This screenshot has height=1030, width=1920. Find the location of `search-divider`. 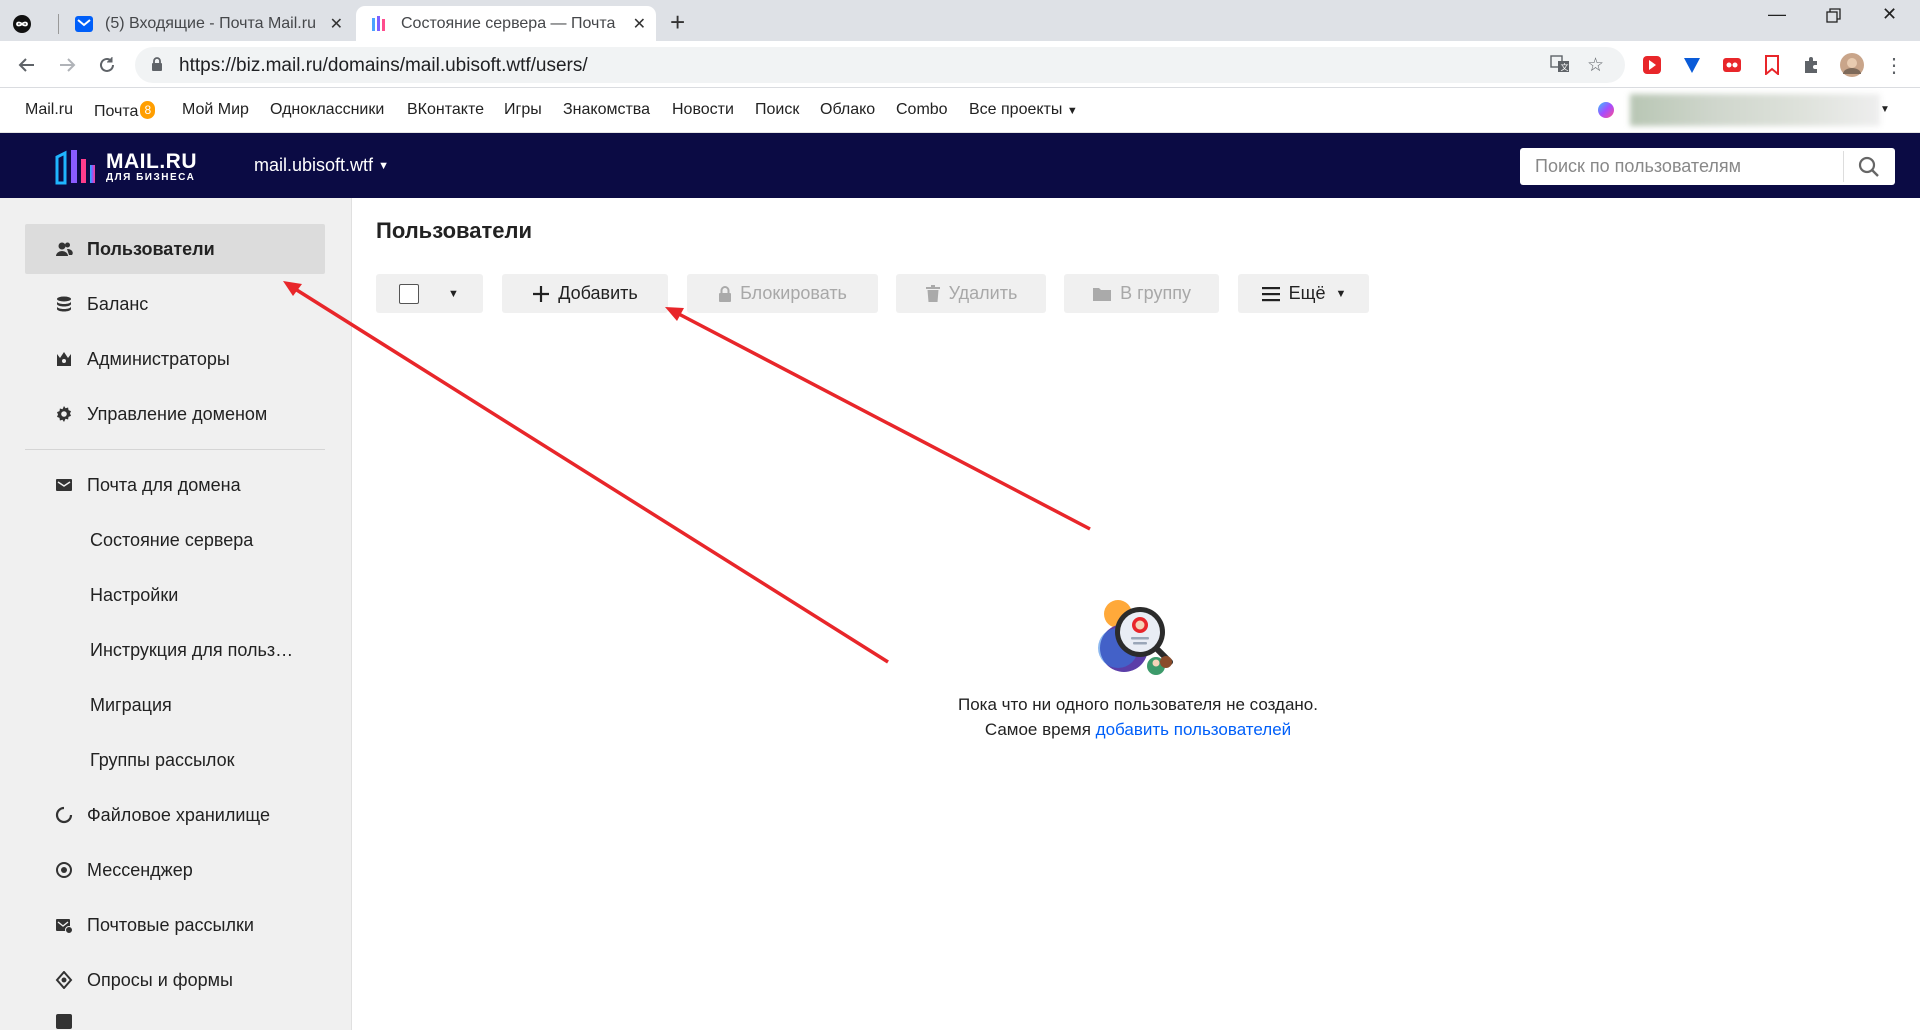

search-divider is located at coordinates (1843, 166).